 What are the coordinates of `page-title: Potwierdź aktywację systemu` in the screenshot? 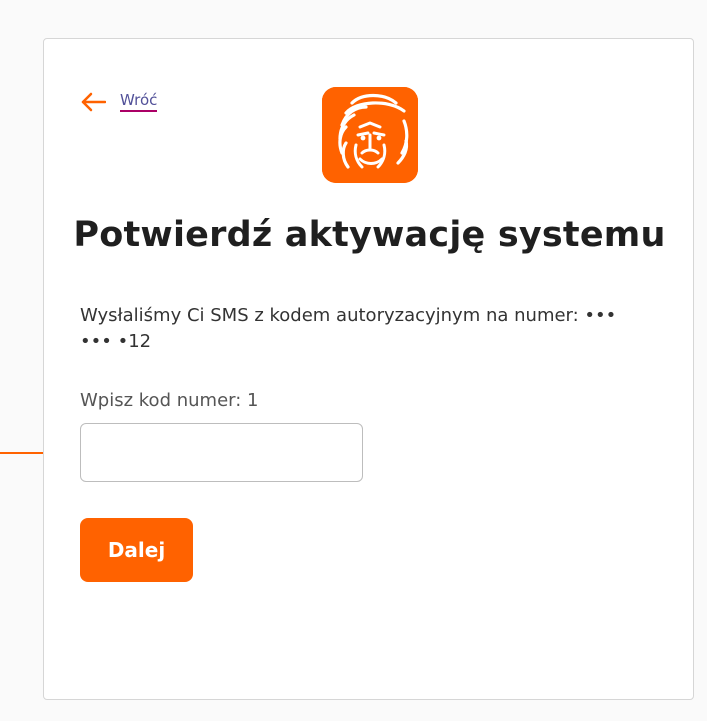 It's located at (369, 235).